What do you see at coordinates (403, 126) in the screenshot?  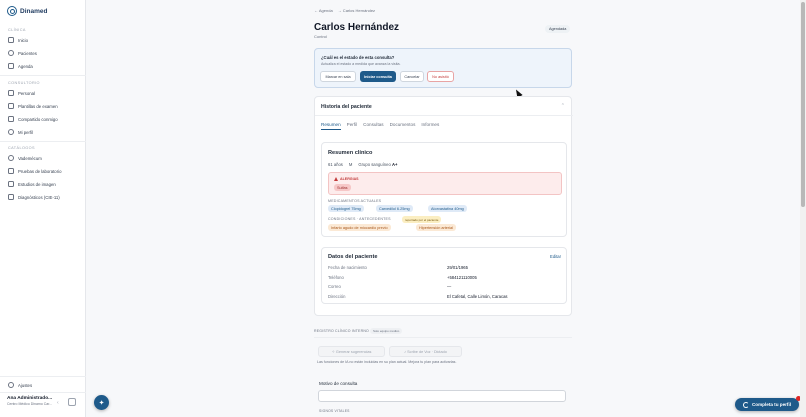 I see `tab-documentos: Documentos` at bounding box center [403, 126].